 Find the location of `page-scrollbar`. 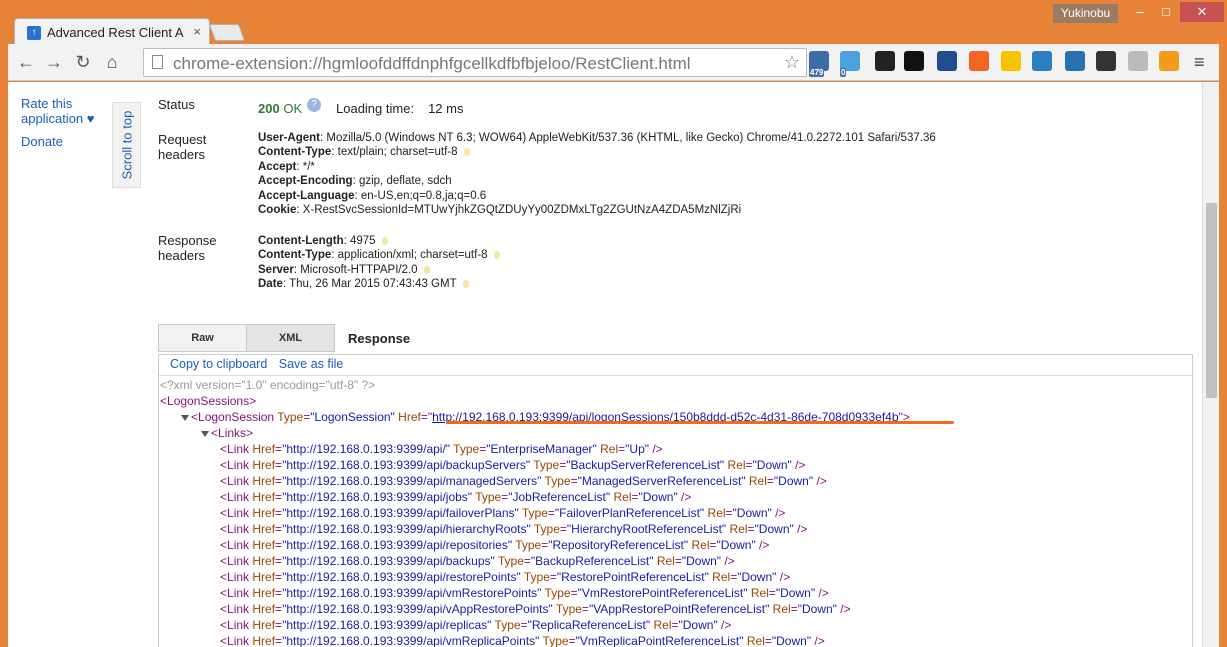

page-scrollbar is located at coordinates (1210, 364).